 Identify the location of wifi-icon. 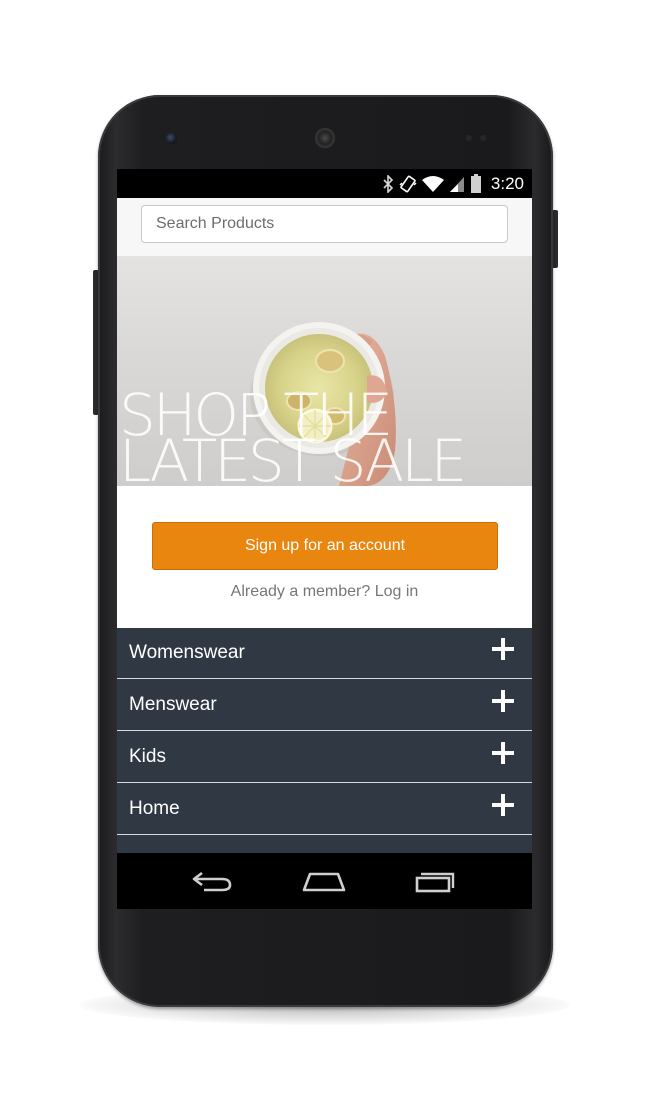
(432, 184).